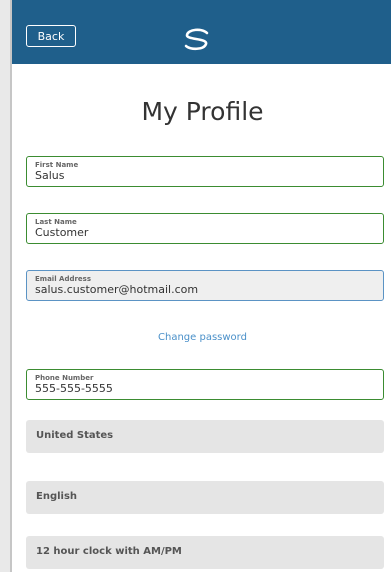  Describe the element at coordinates (205, 285) in the screenshot. I see `email-field: Email Address salus.customer@hotmail.com` at that location.